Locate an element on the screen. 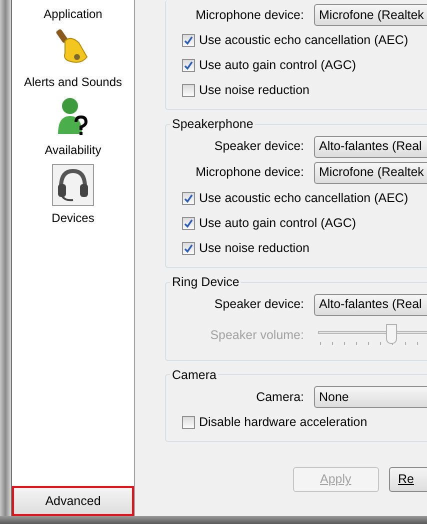 The height and width of the screenshot is (524, 427). headset-icon is located at coordinates (73, 185).